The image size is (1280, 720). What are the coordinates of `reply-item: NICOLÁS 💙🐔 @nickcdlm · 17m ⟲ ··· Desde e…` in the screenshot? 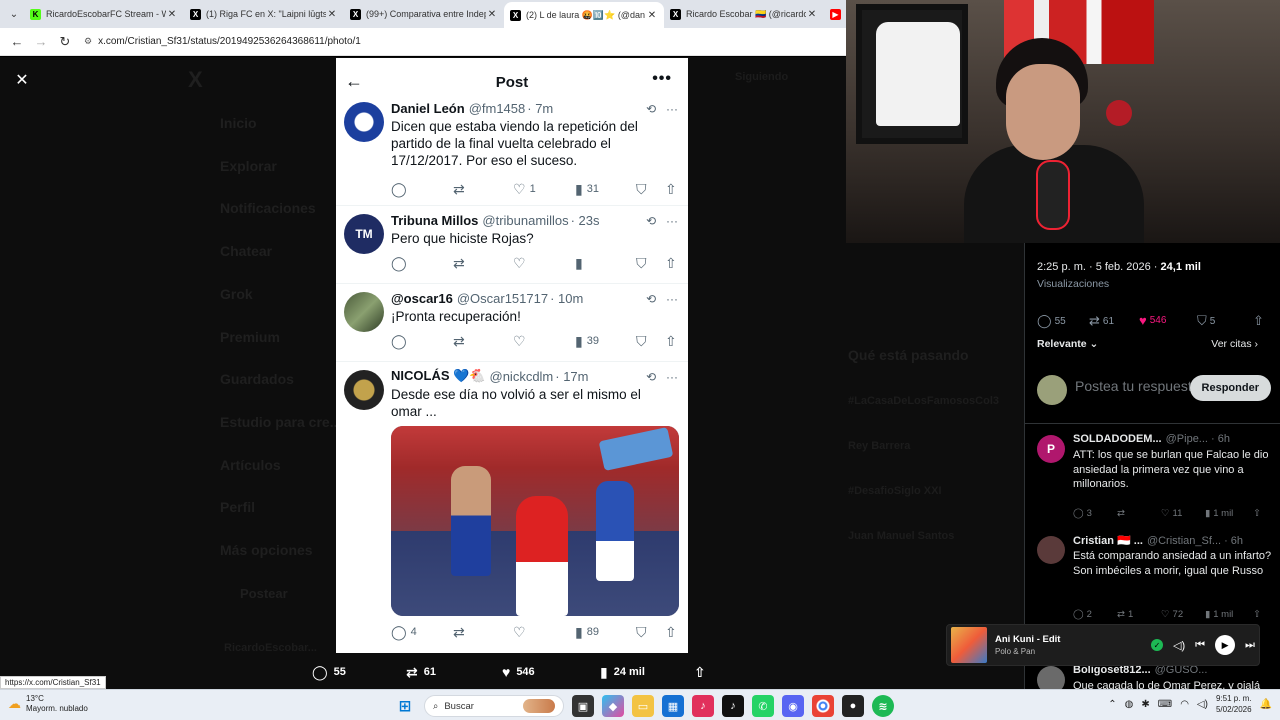 It's located at (512, 507).